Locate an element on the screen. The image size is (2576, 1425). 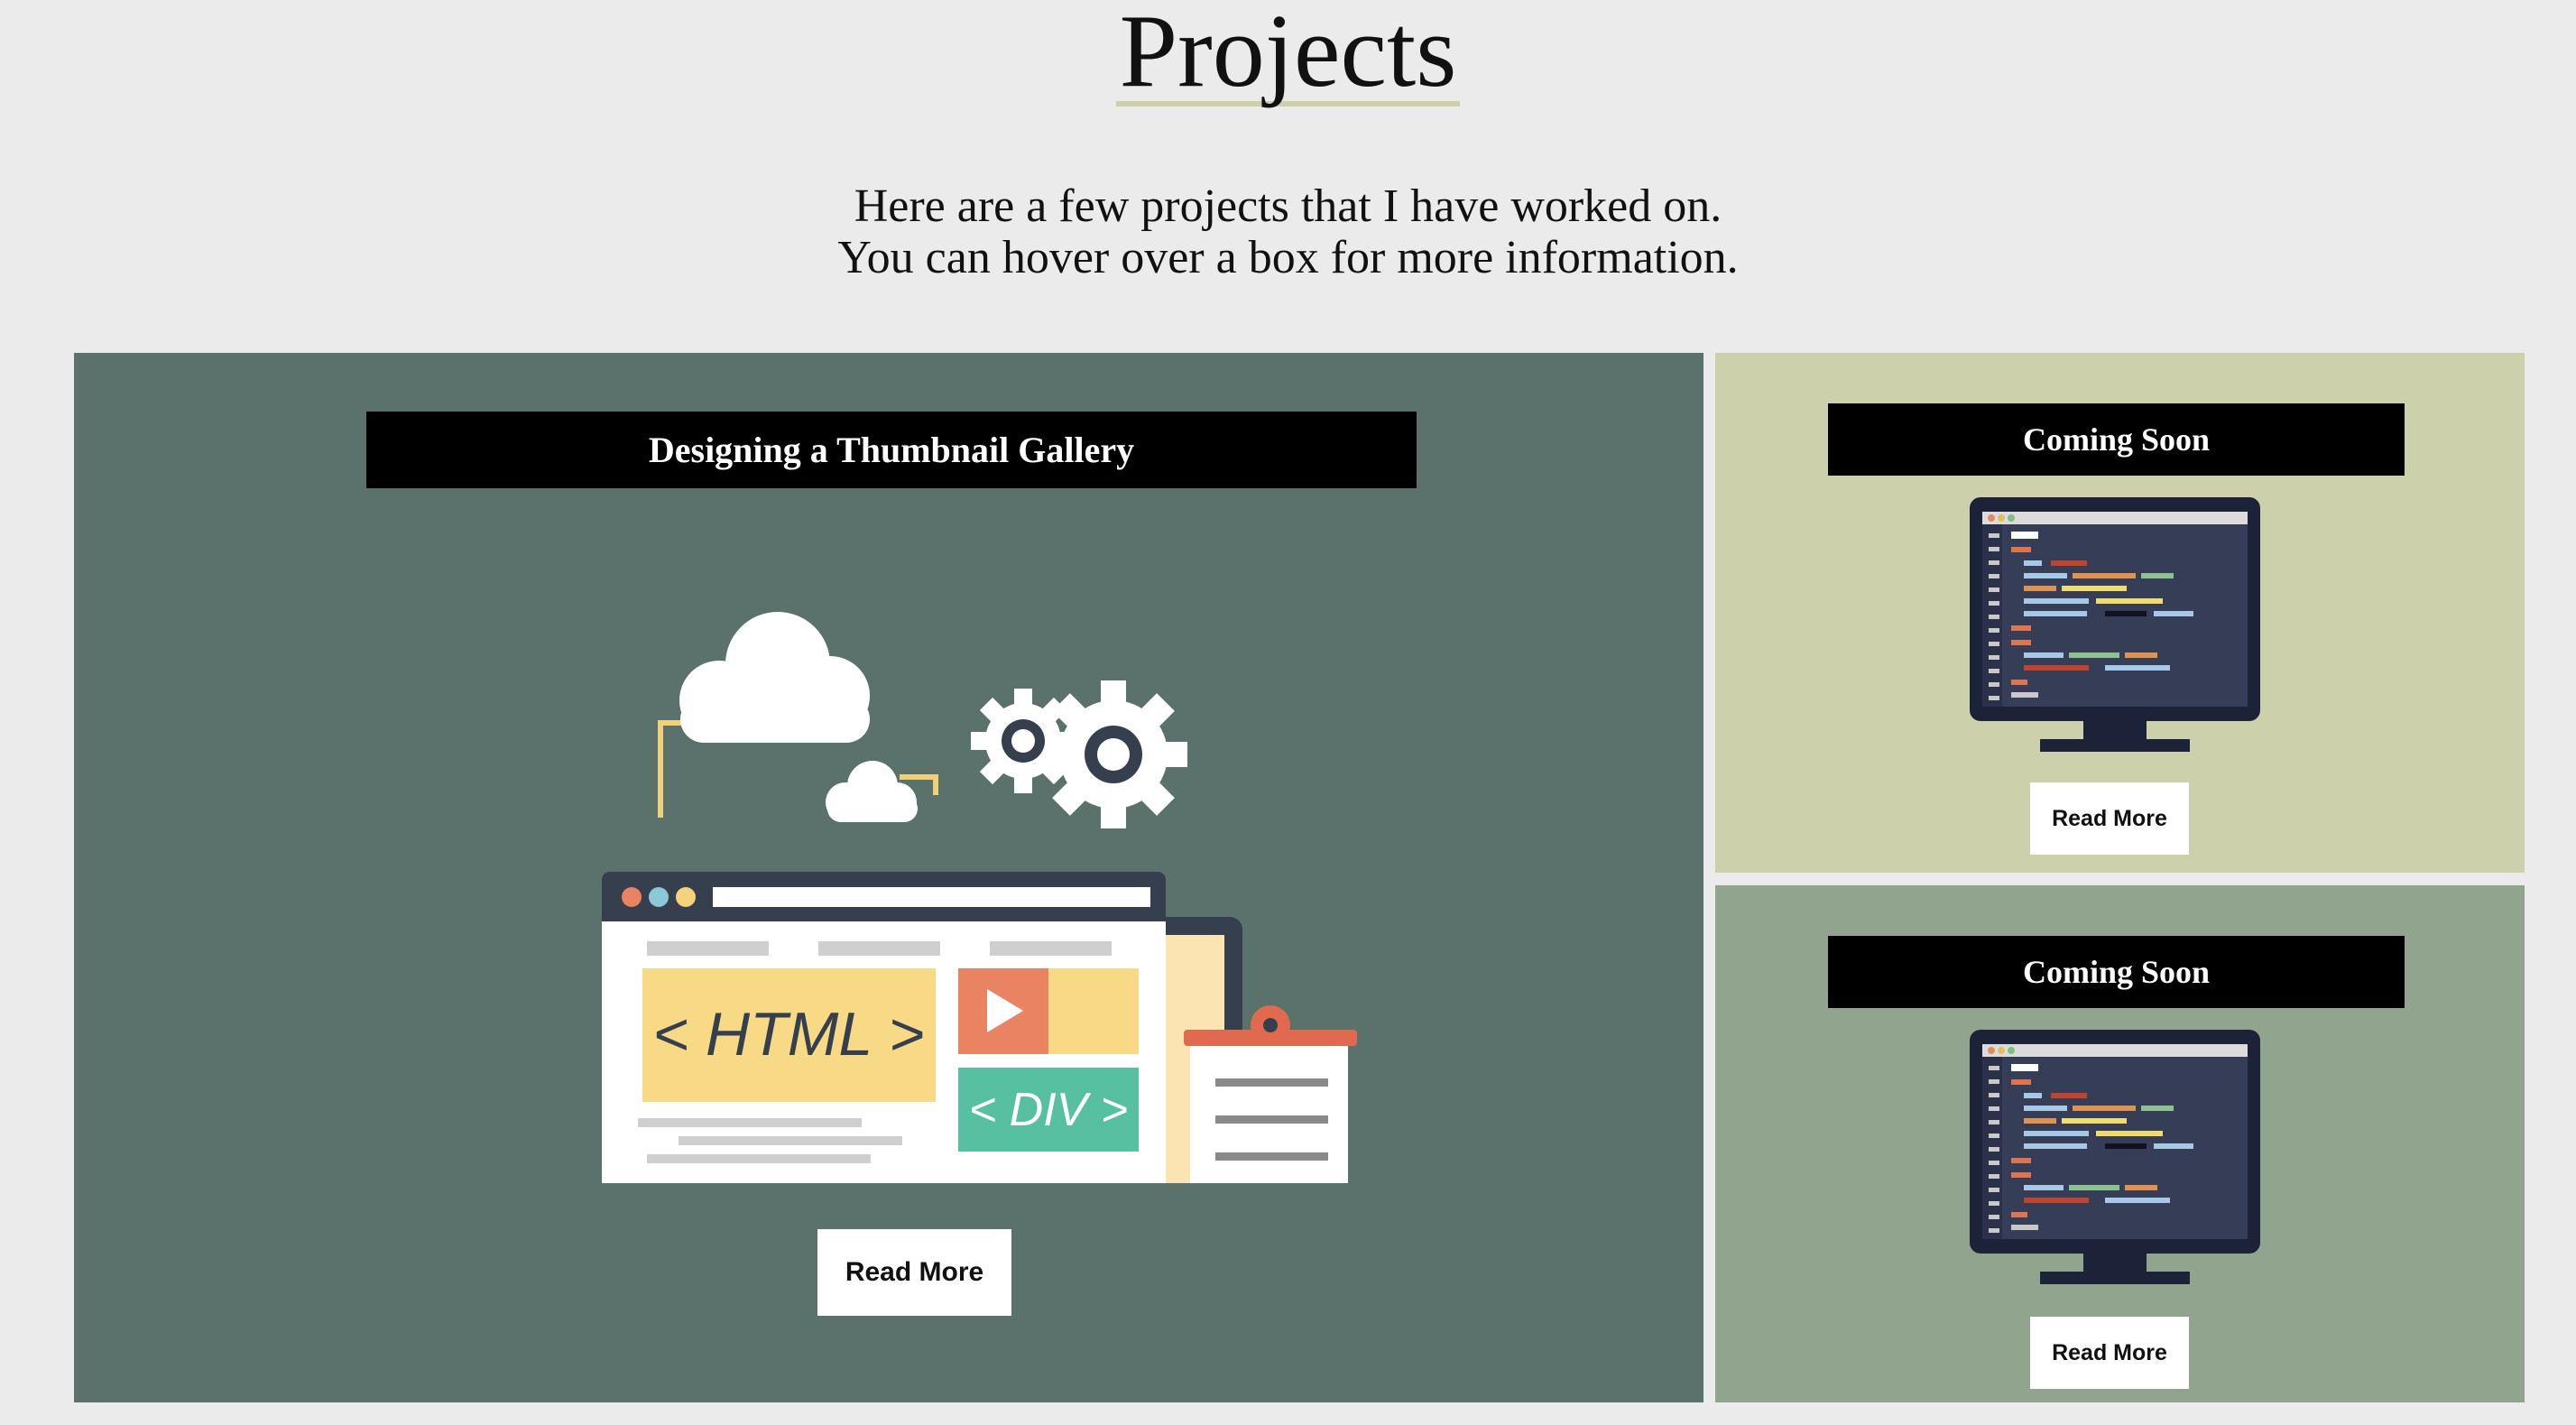
small-cloud-icon is located at coordinates (872, 791).